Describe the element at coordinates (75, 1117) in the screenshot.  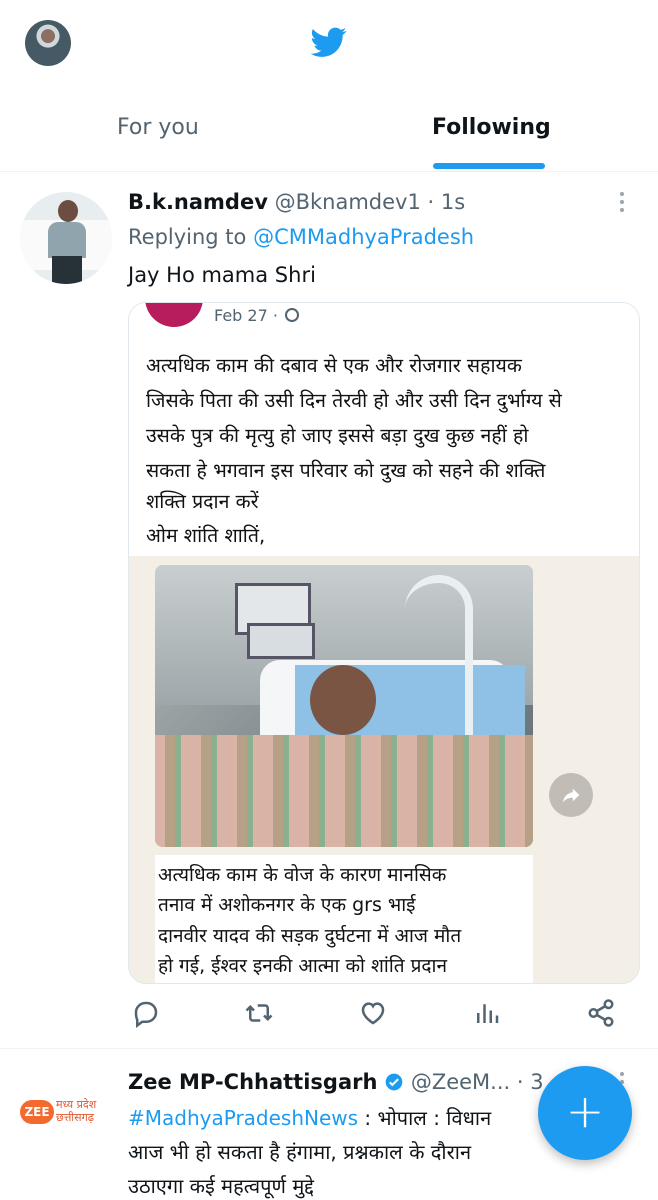
I see `logo-line: छत्तीसगढ़` at that location.